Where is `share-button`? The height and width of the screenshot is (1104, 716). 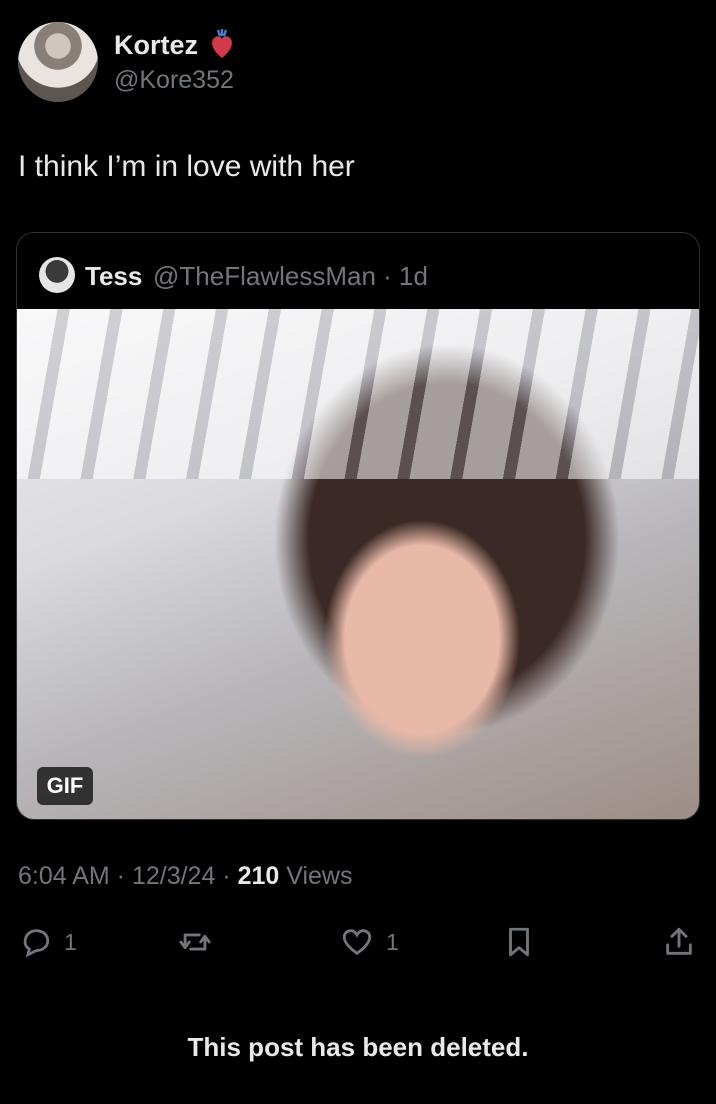
share-button is located at coordinates (679, 942).